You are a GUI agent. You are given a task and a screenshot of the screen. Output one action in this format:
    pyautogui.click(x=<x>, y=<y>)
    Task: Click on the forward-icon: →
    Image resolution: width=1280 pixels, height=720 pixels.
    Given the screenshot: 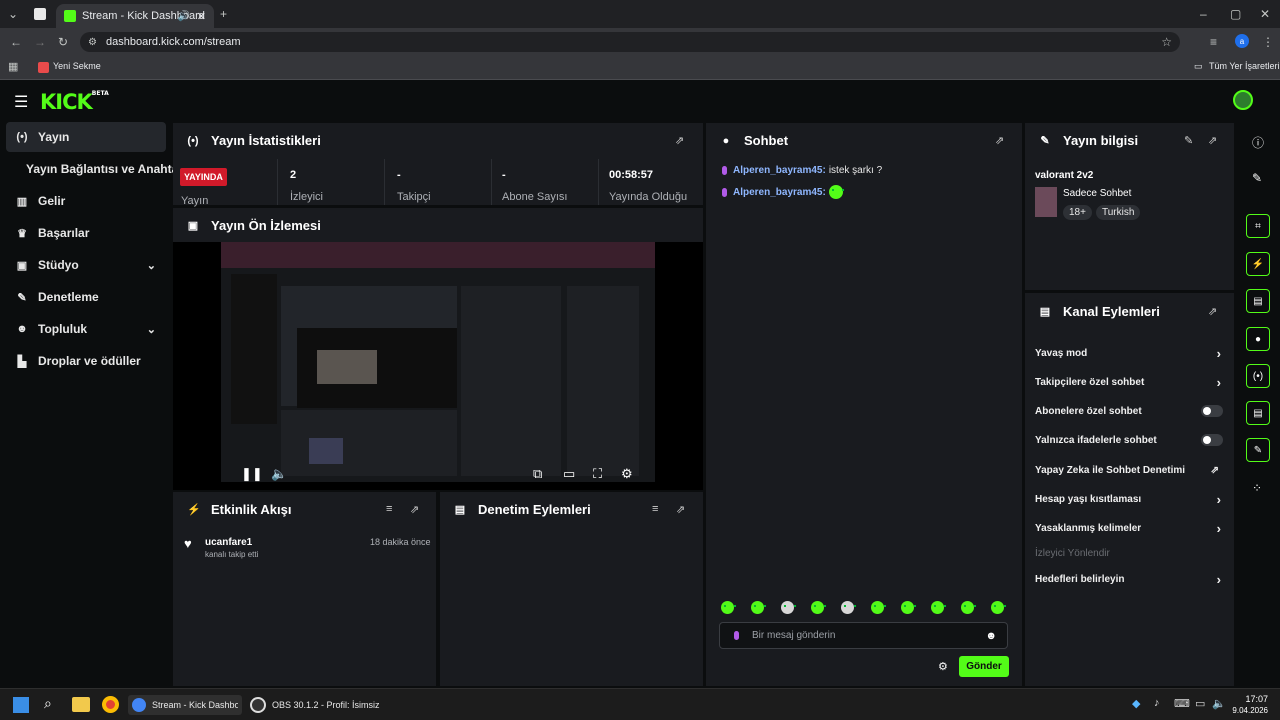 What is the action you would take?
    pyautogui.click(x=40, y=42)
    